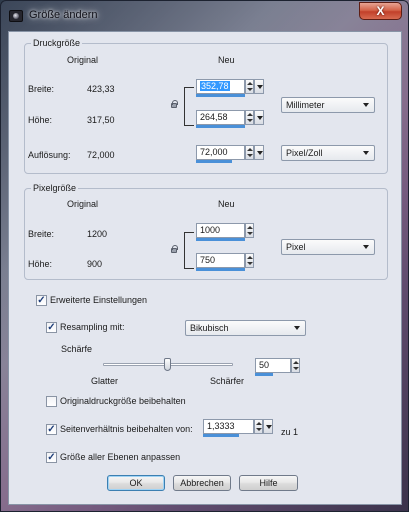 The image size is (409, 512). Describe the element at coordinates (51, 429) in the screenshot. I see `keep-ratio-checkbox: ✓` at that location.